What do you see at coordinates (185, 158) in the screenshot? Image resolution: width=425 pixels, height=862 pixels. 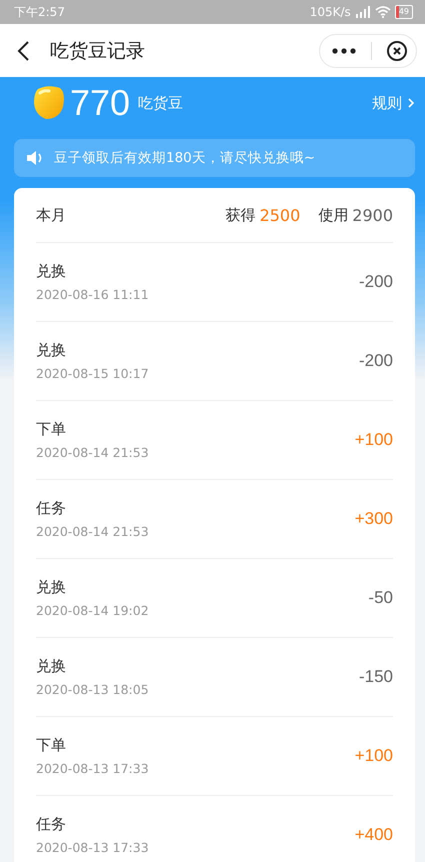 I see `notice-text: 豆子领取后有效期180天，请尽快兑换哦~` at bounding box center [185, 158].